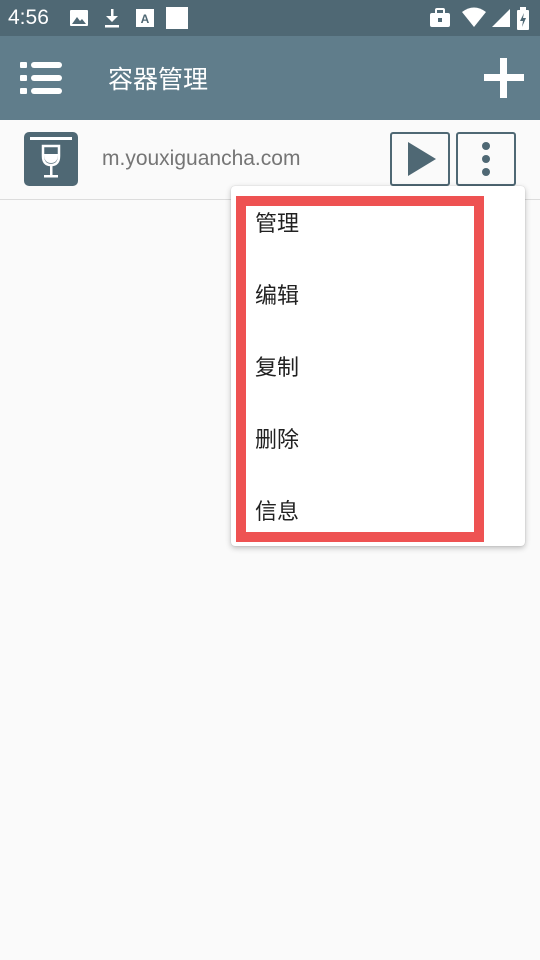  Describe the element at coordinates (378, 438) in the screenshot. I see `menu-item-delete: 删除` at that location.